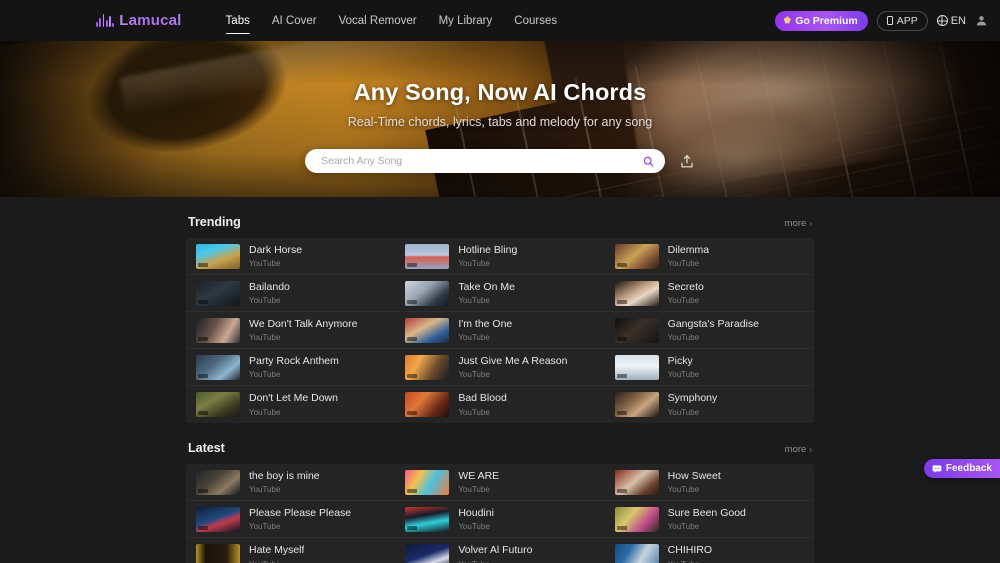 Image resolution: width=1000 pixels, height=563 pixels. What do you see at coordinates (709, 293) in the screenshot?
I see `song-list-item: Secreto YouTube` at bounding box center [709, 293].